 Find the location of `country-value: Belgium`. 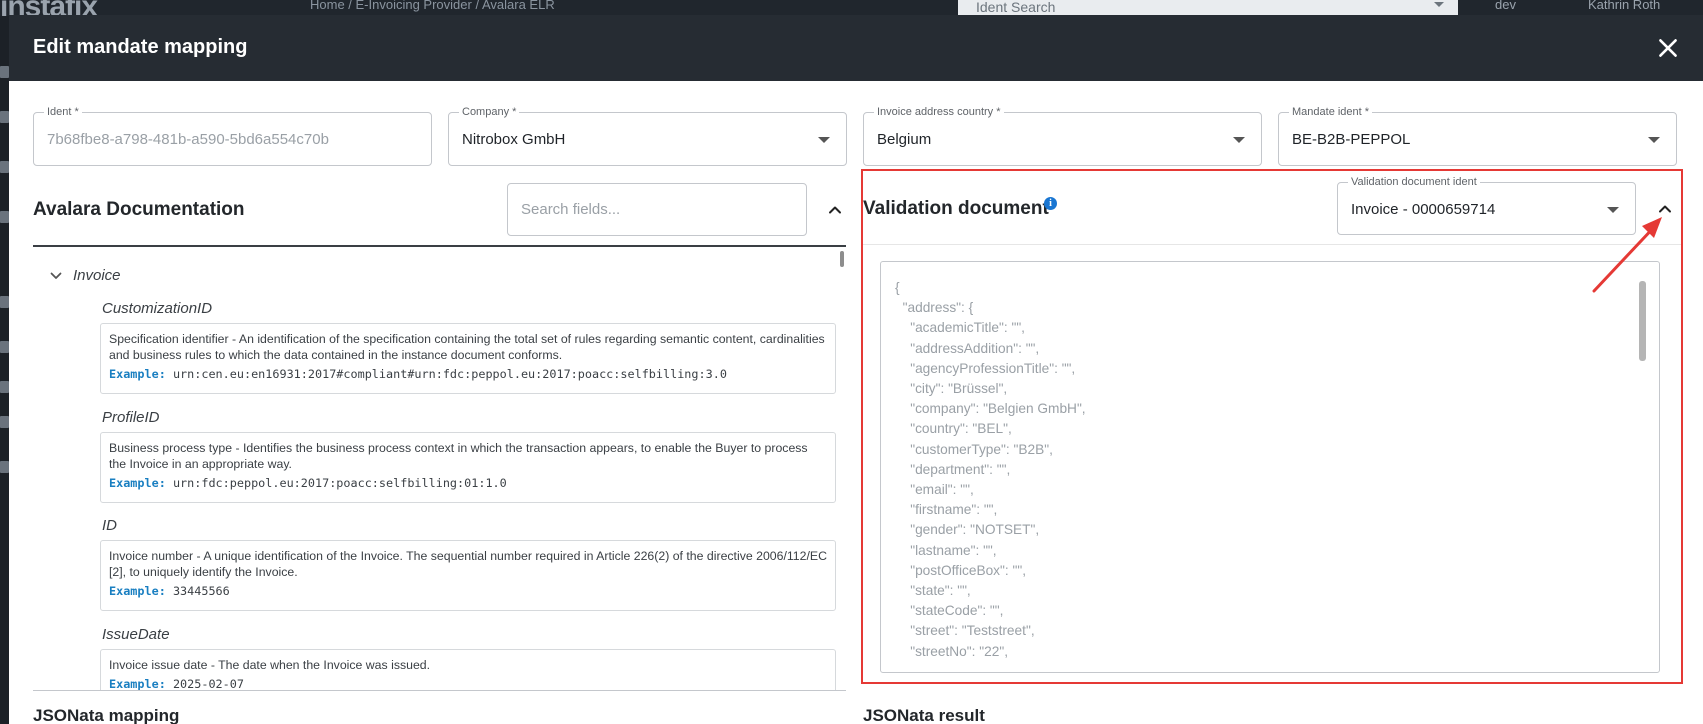

country-value: Belgium is located at coordinates (904, 139).